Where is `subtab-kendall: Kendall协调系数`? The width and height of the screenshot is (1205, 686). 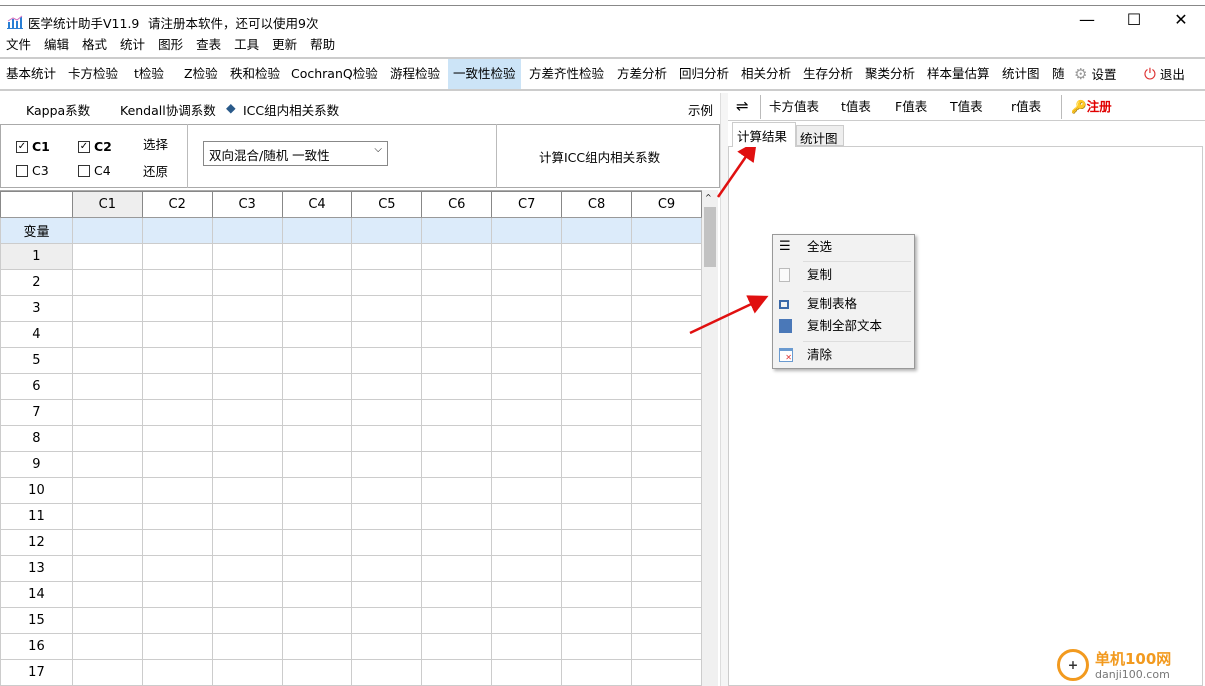
subtab-kendall: Kendall协调系数 is located at coordinates (168, 109).